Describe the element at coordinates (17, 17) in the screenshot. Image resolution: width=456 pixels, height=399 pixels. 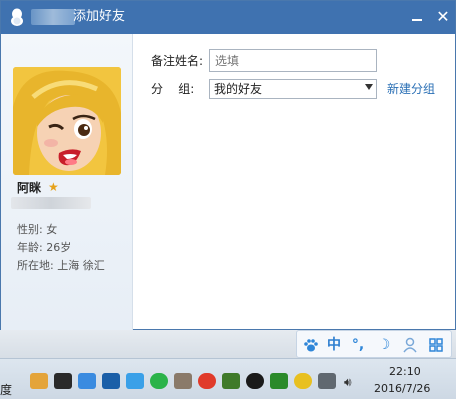
I see `qq-penguin-icon` at that location.